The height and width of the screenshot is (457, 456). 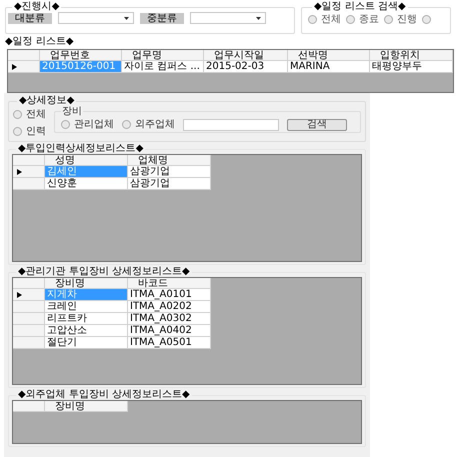 I want to click on radio-label: 진행, so click(x=407, y=19).